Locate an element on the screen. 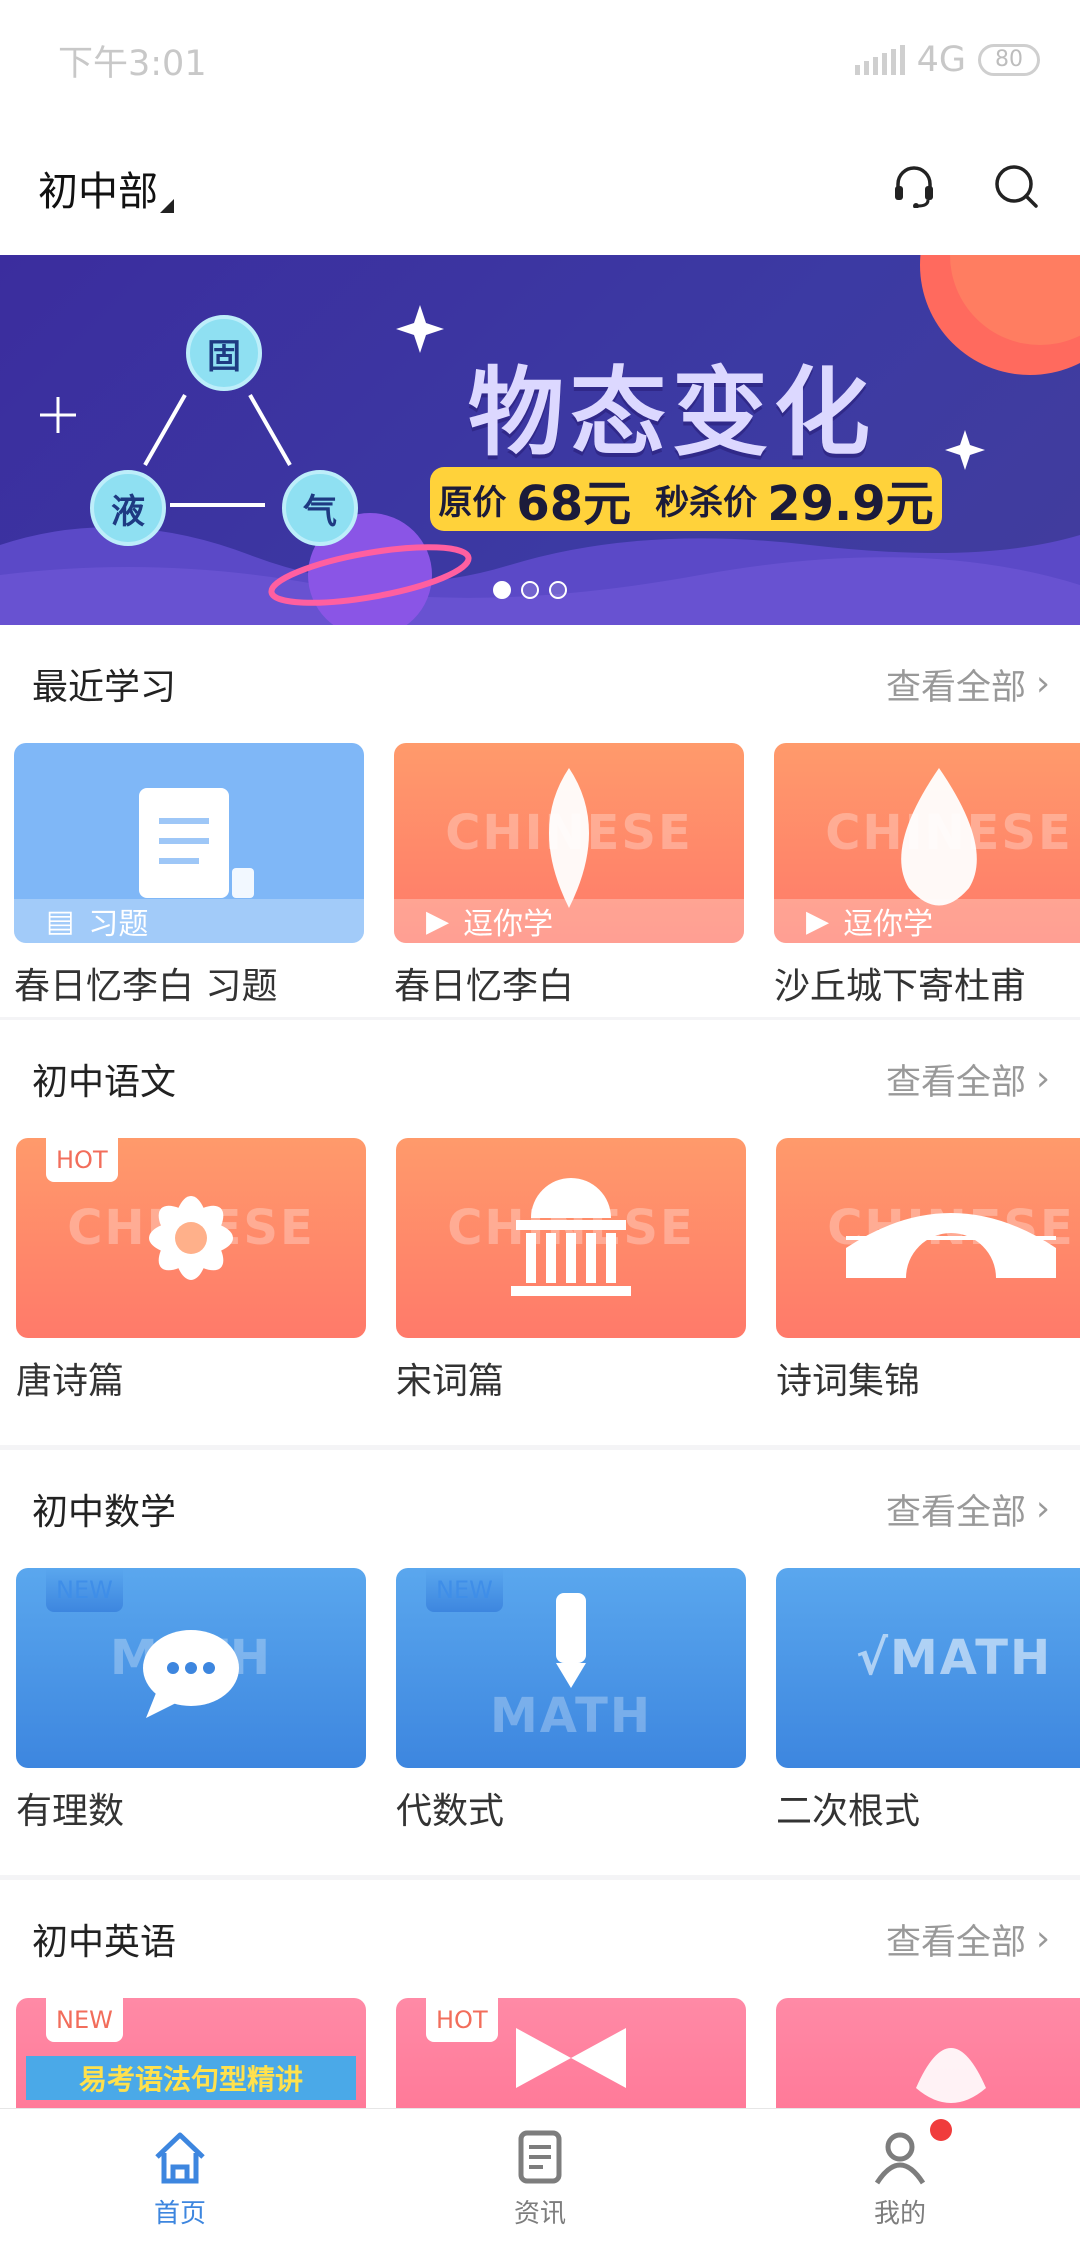  card-overlay-label: 习题 is located at coordinates (118, 924).